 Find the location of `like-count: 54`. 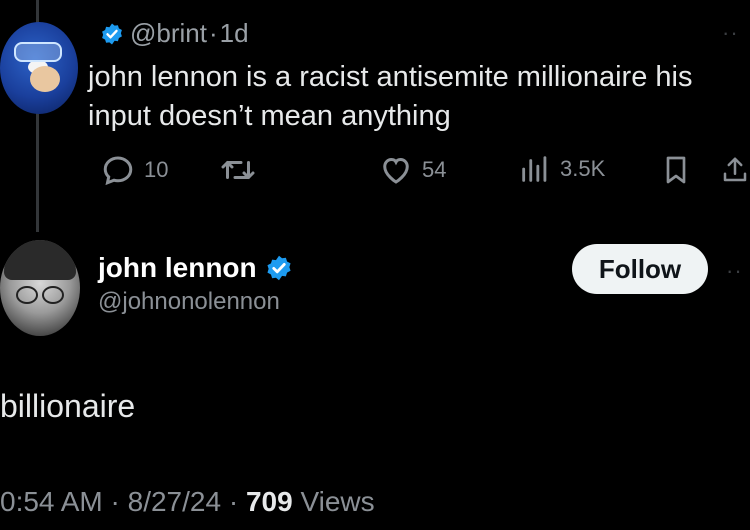

like-count: 54 is located at coordinates (434, 169).